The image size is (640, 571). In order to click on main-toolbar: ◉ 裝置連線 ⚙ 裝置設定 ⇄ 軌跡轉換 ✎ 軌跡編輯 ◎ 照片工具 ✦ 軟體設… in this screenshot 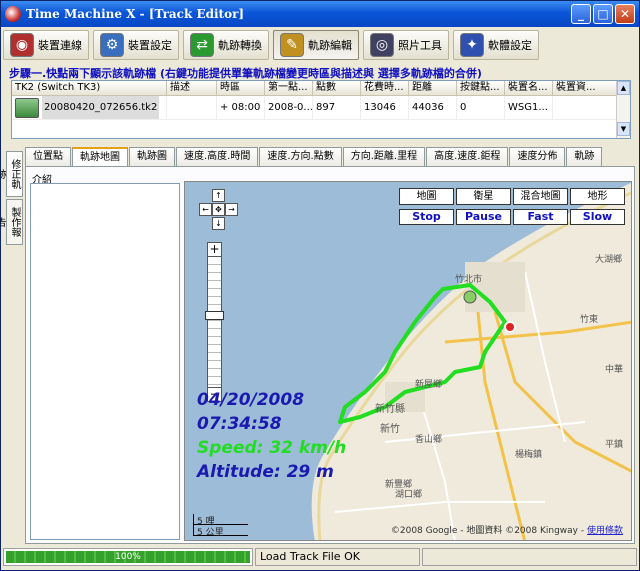, I will do `click(320, 45)`.